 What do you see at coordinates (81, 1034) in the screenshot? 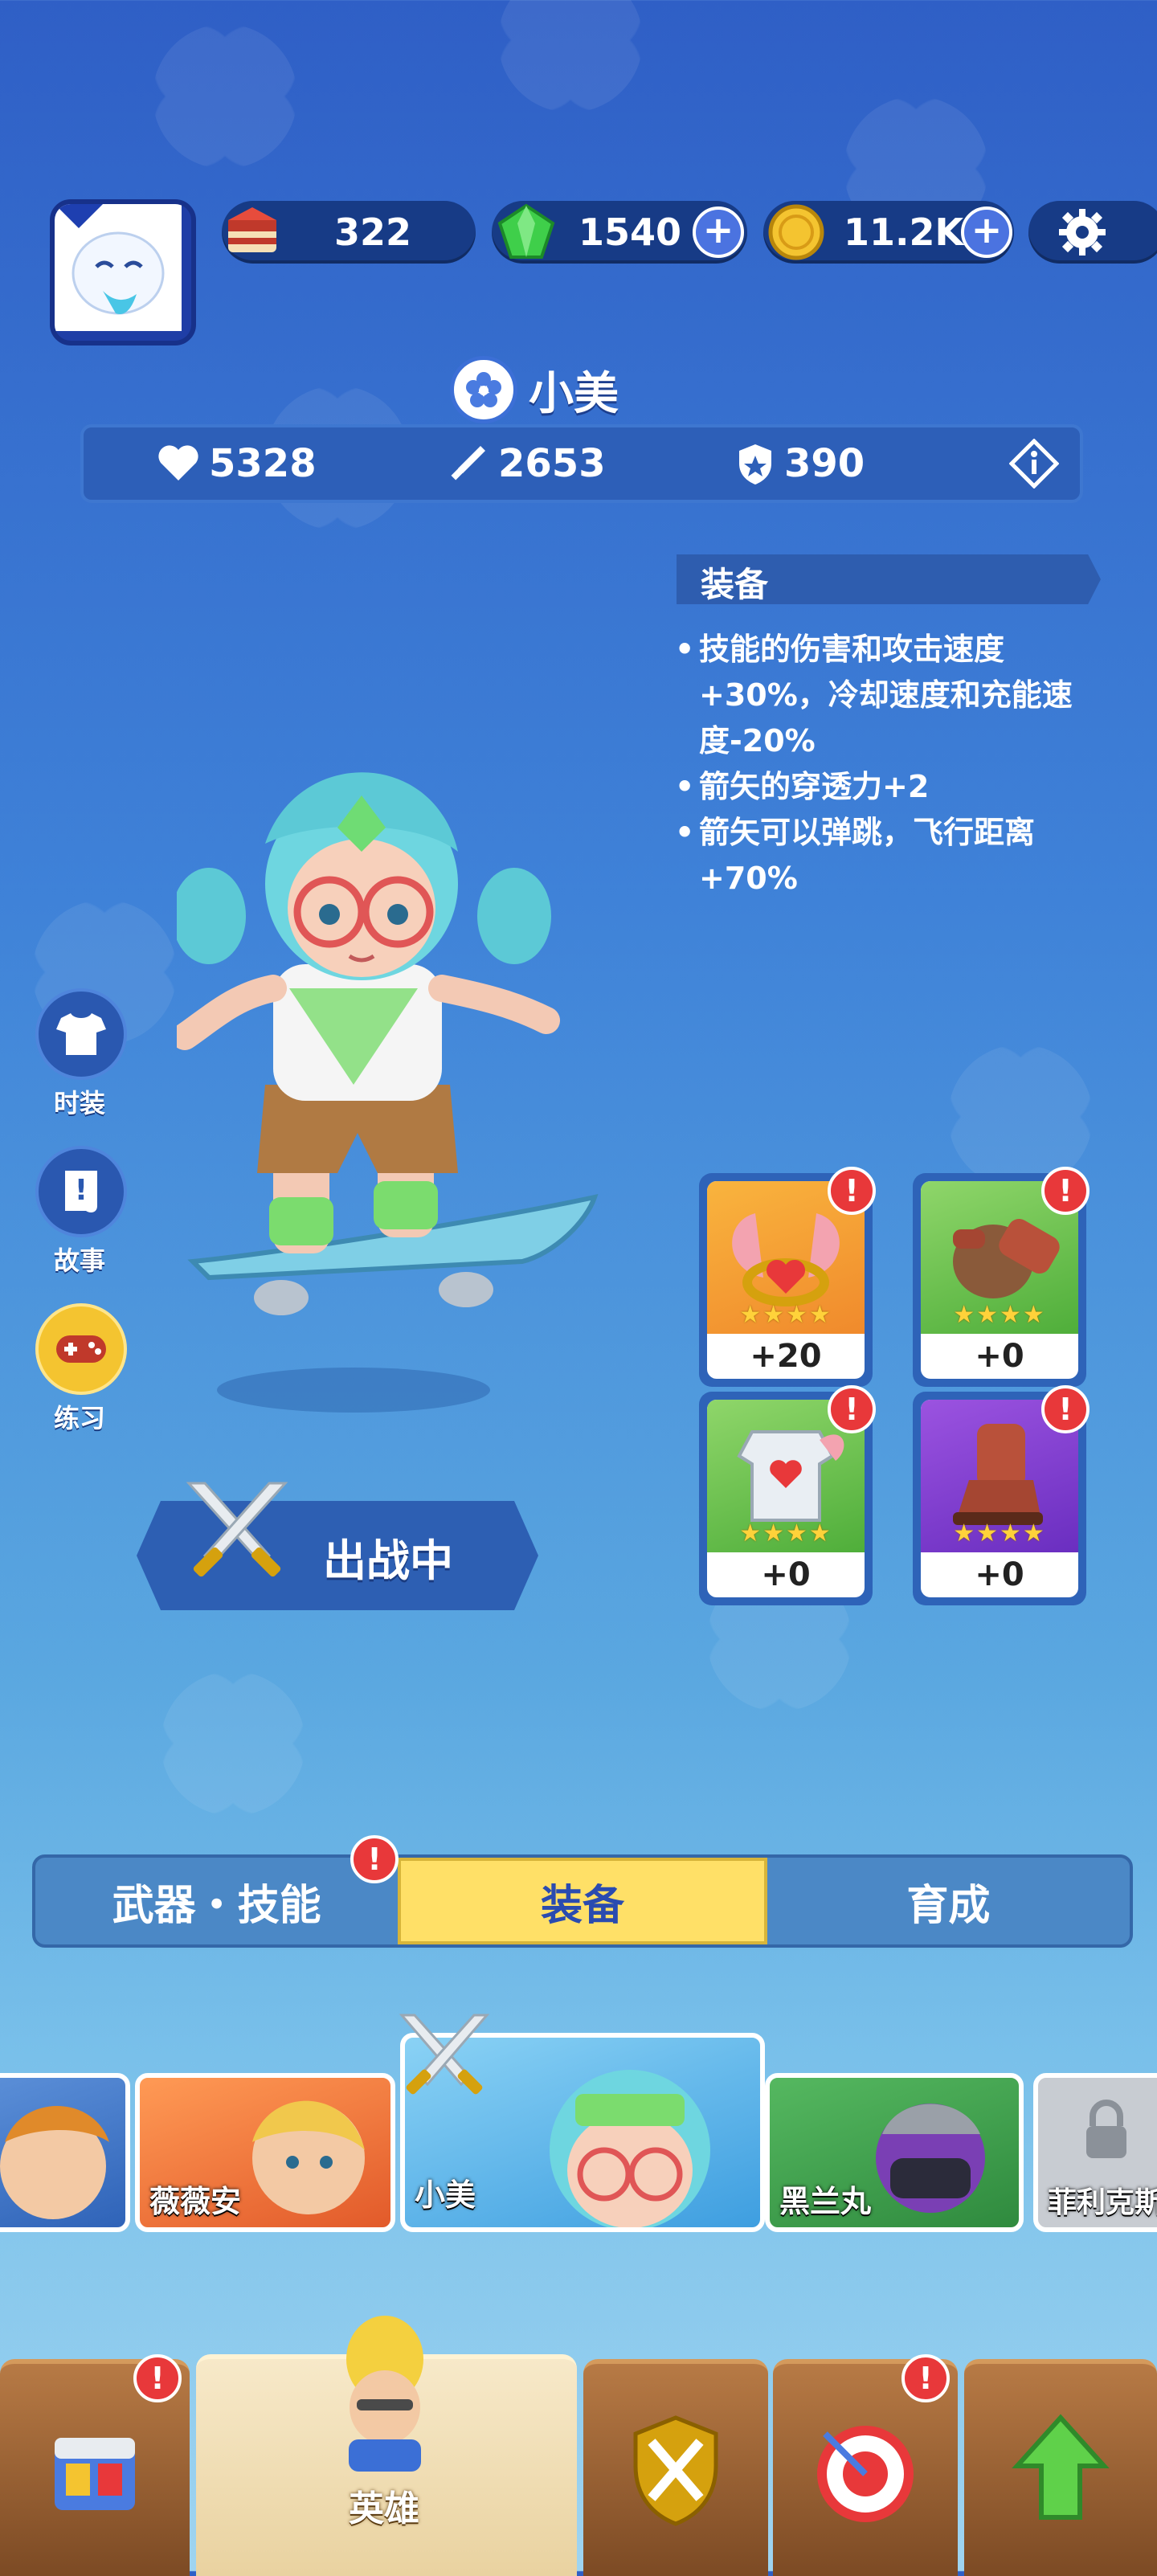
I see `shirt-icon` at bounding box center [81, 1034].